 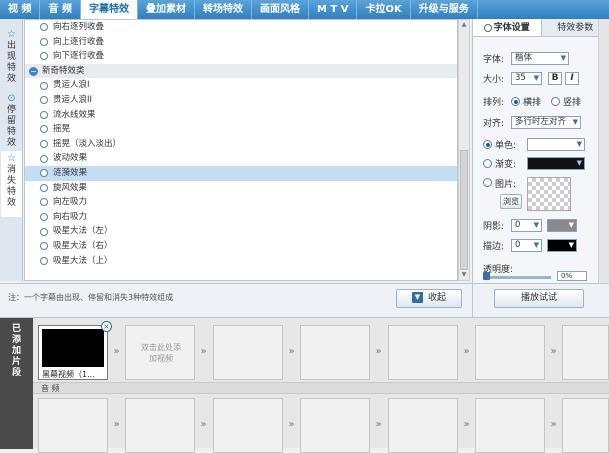 What do you see at coordinates (166, 9) in the screenshot?
I see `top-tab-3: 叠加素材` at bounding box center [166, 9].